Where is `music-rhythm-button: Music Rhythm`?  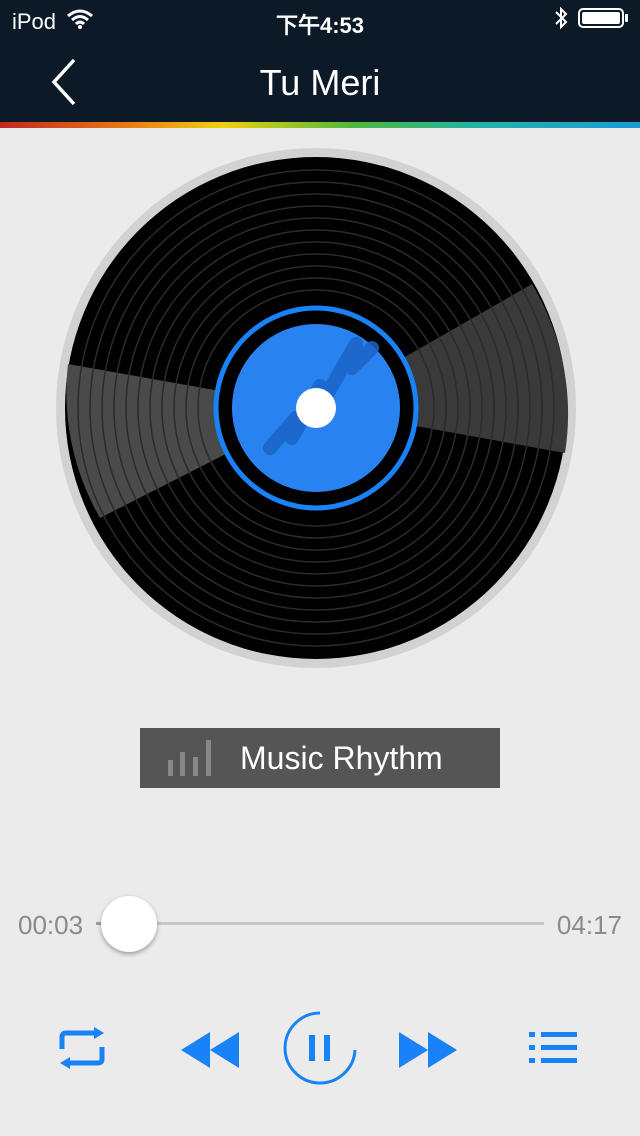 music-rhythm-button: Music Rhythm is located at coordinates (320, 758).